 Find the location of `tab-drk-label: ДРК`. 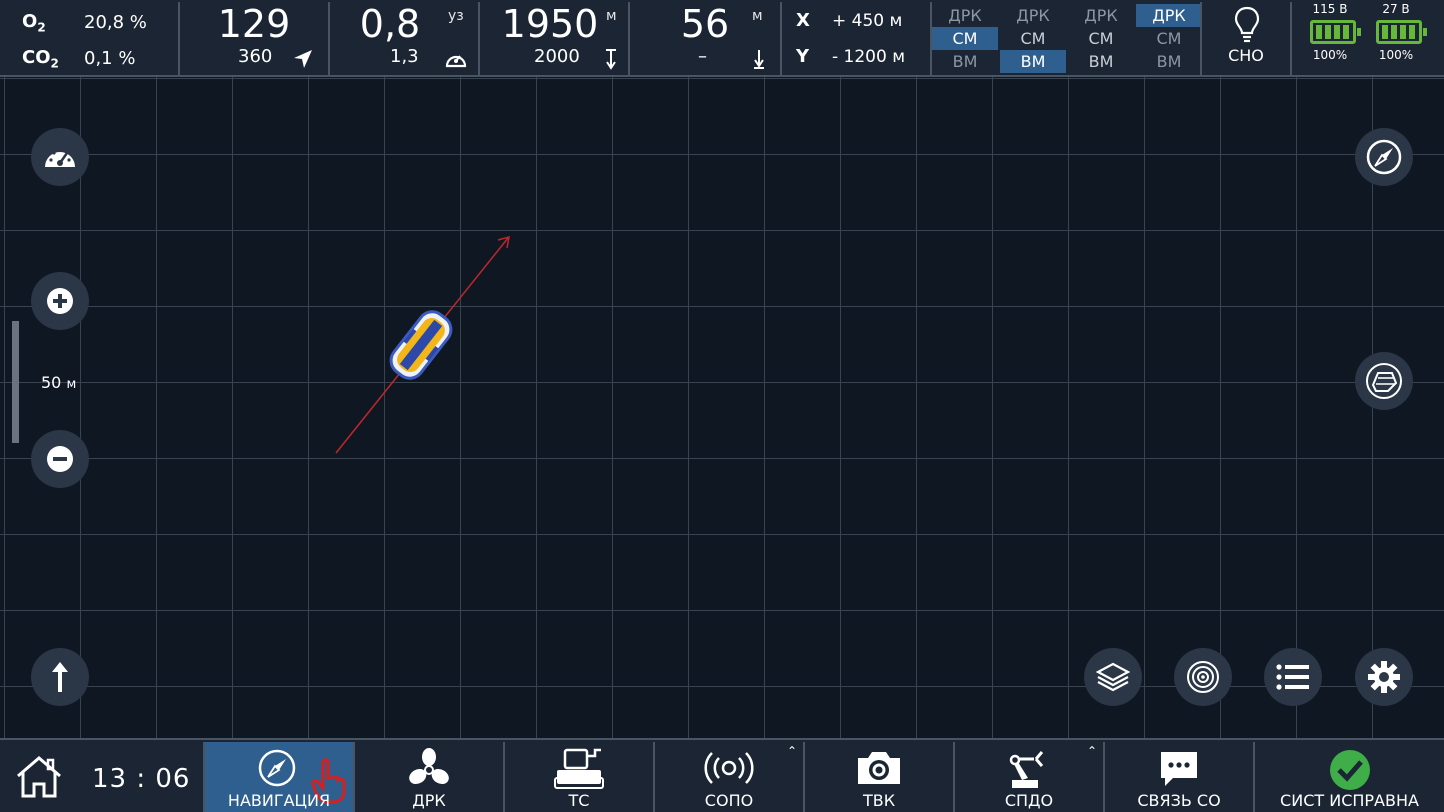

tab-drk-label: ДРК is located at coordinates (429, 800).